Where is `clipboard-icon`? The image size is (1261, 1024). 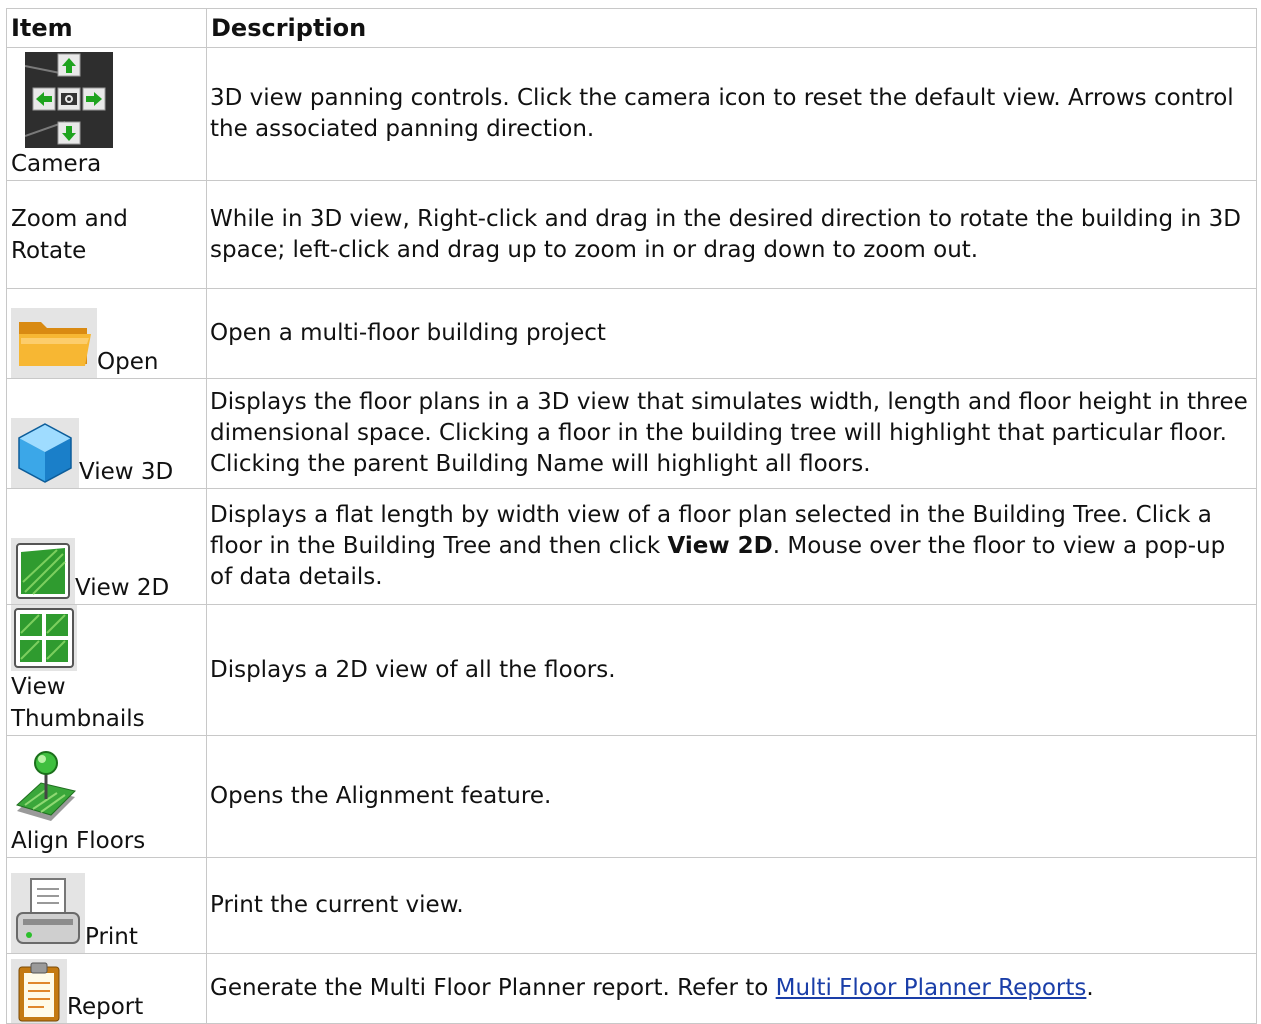
clipboard-icon is located at coordinates (39, 991).